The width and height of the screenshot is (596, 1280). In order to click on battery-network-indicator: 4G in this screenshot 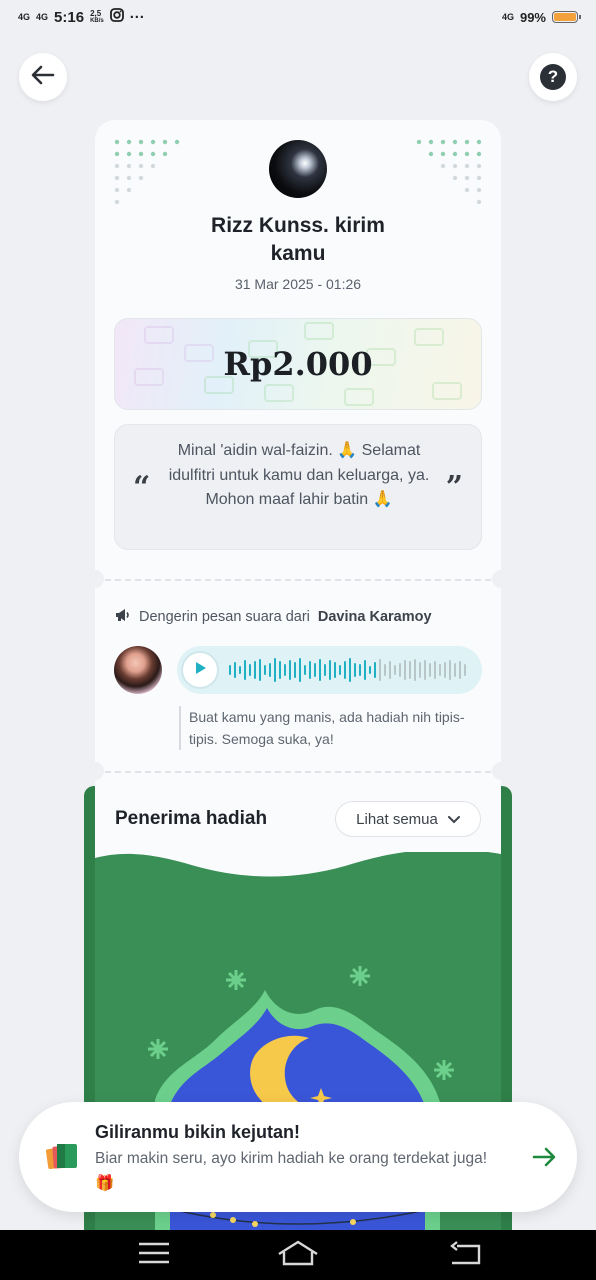, I will do `click(507, 16)`.